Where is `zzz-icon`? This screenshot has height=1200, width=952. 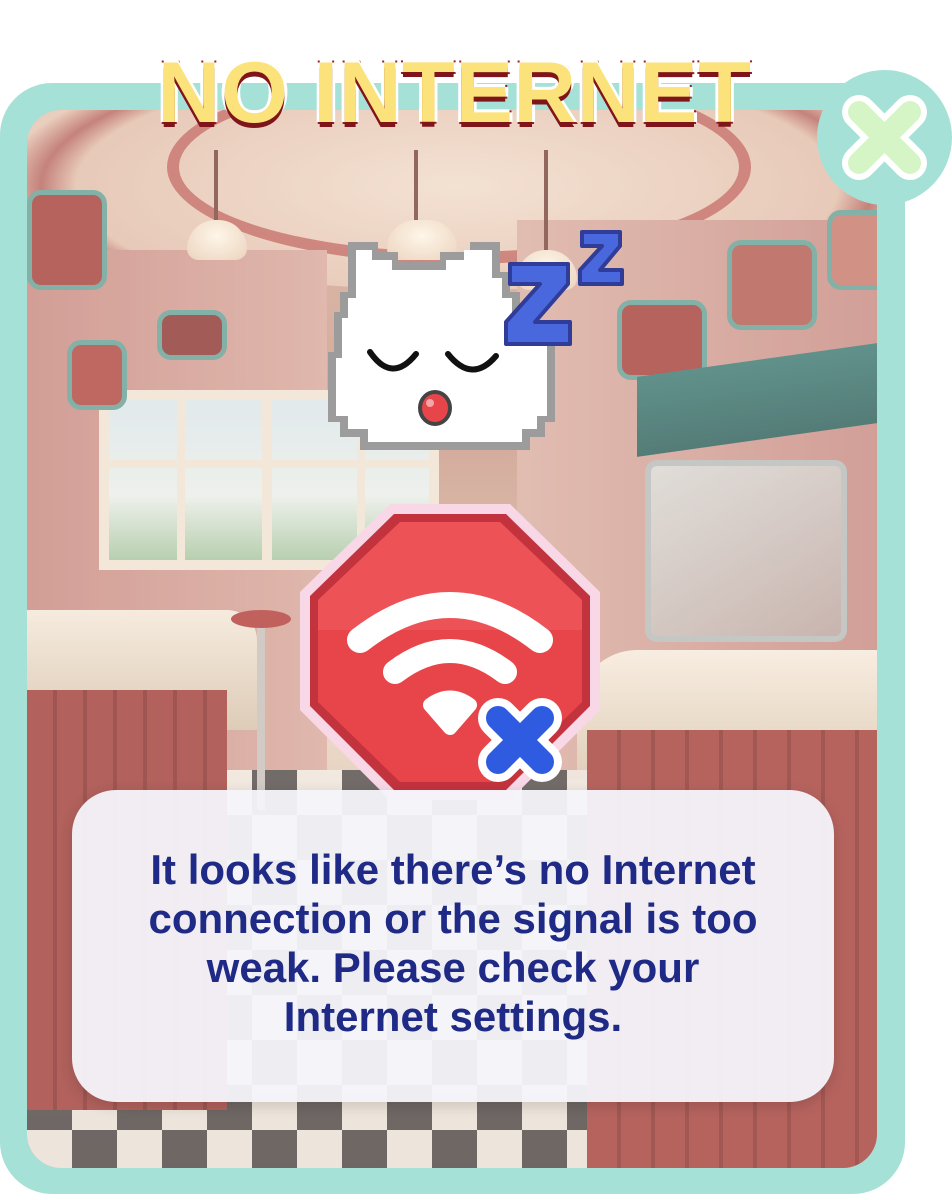
zzz-icon is located at coordinates (564, 288).